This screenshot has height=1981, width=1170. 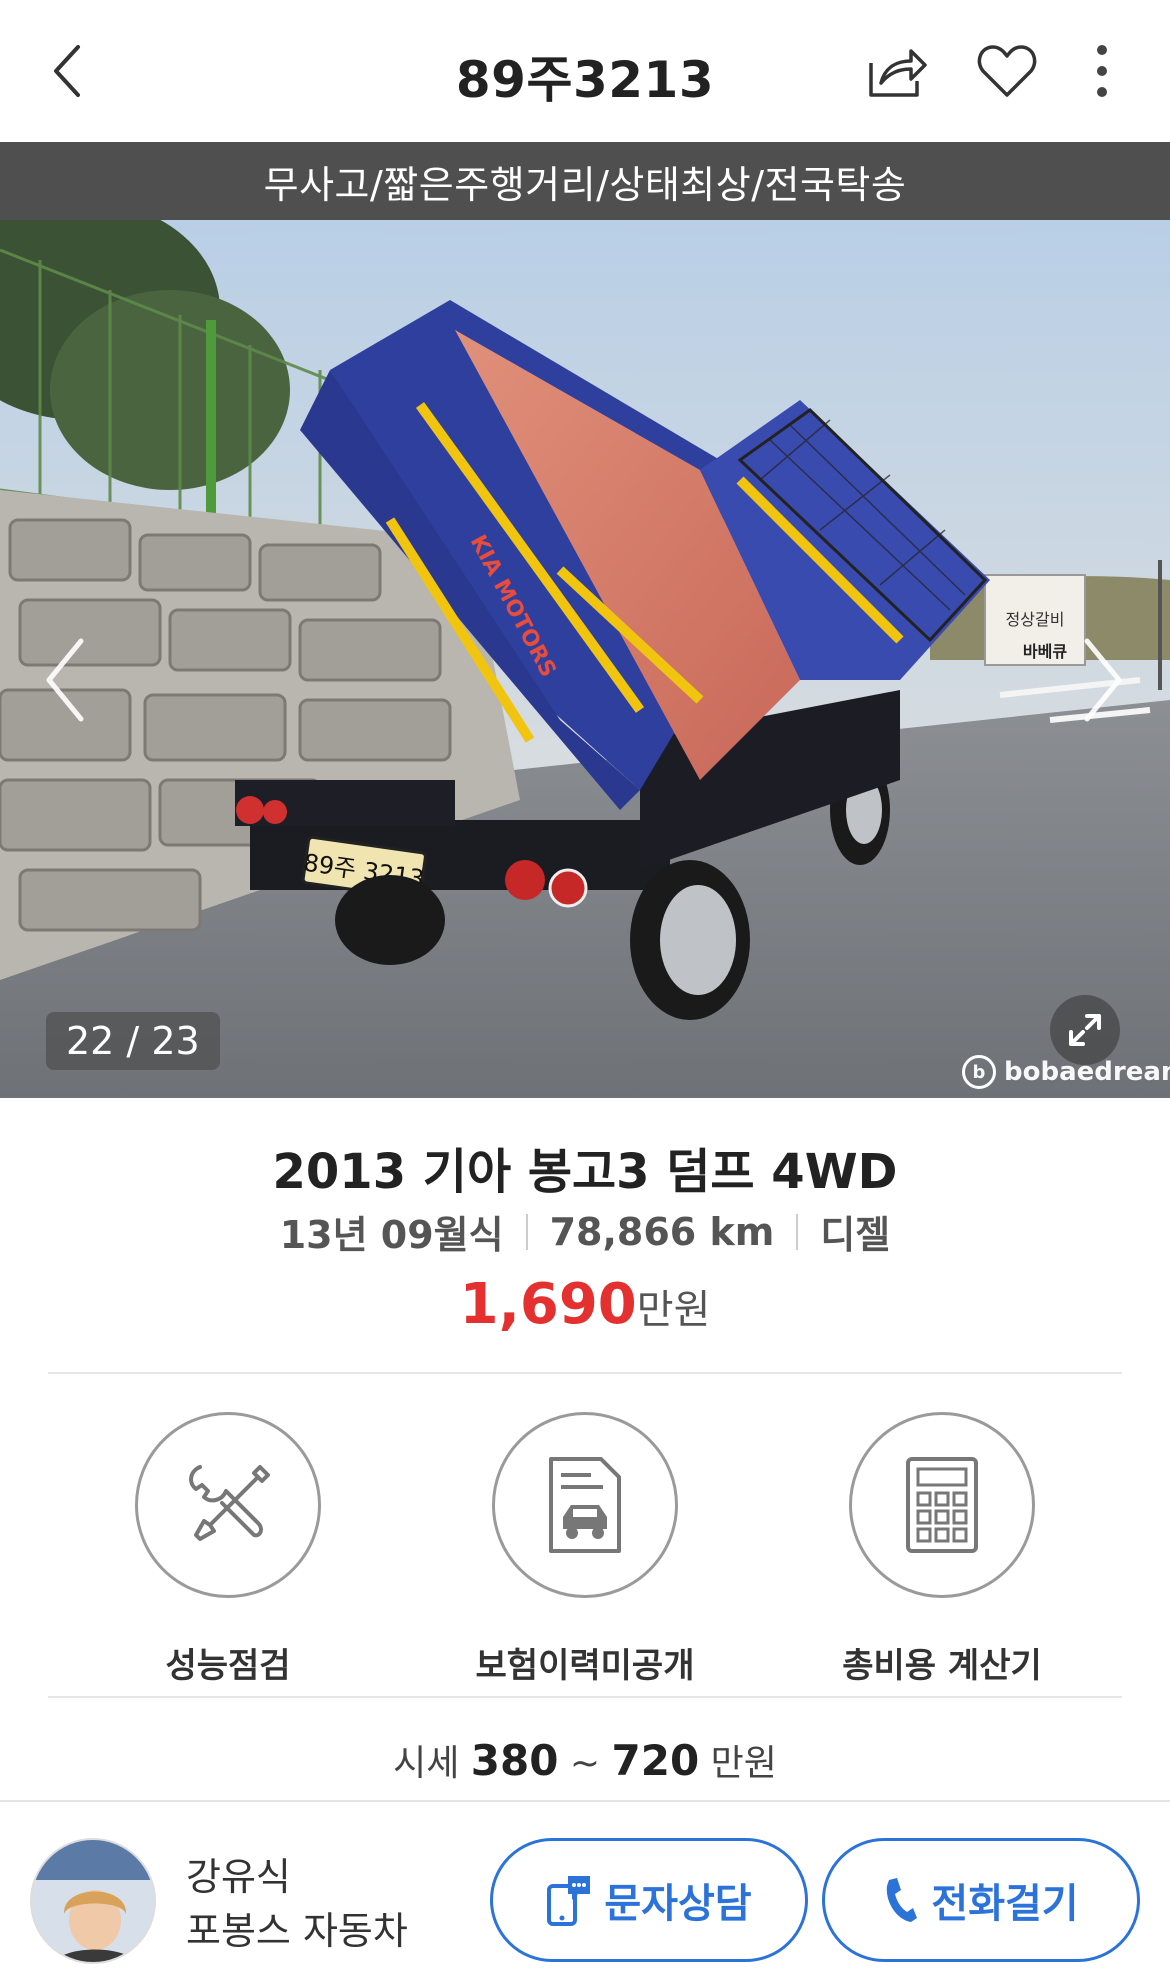 I want to click on car-document-icon, so click(x=585, y=1505).